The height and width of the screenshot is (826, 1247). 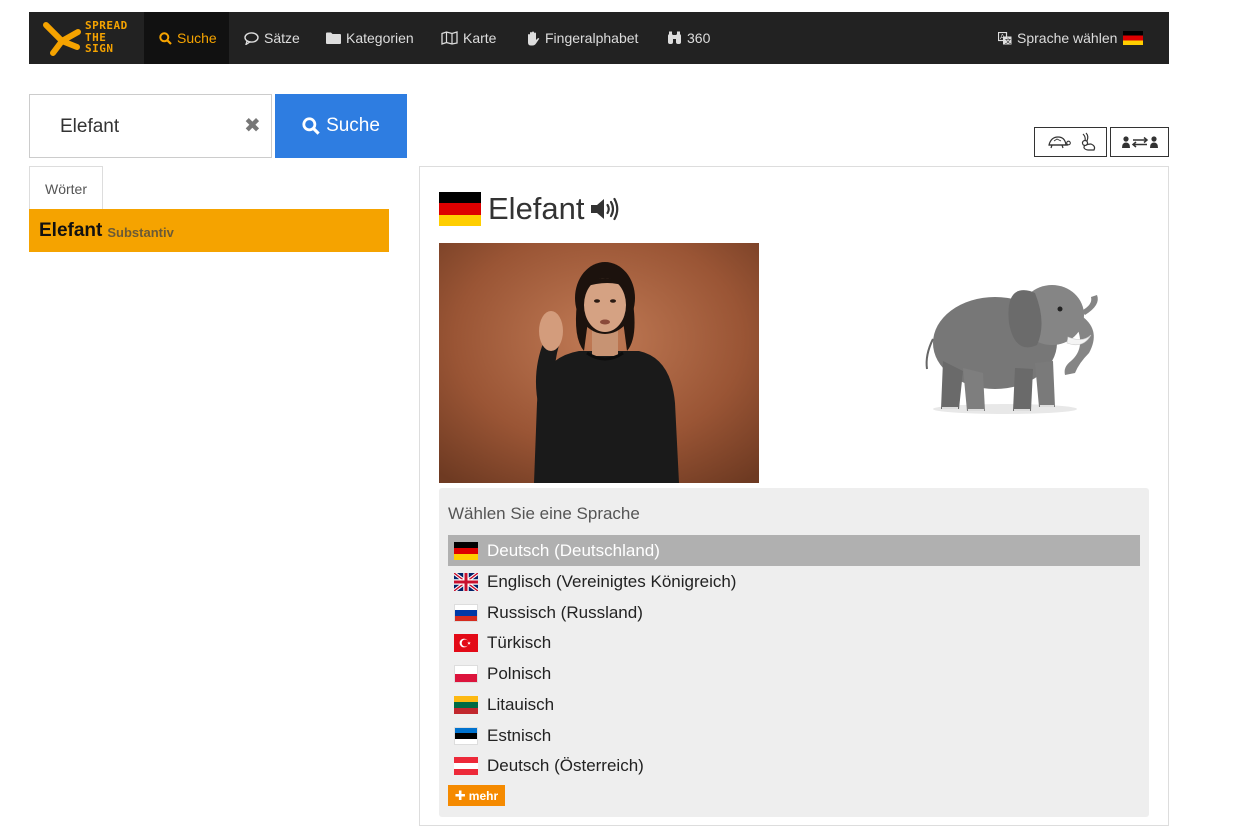 I want to click on svg-text: 文, so click(x=1008, y=40).